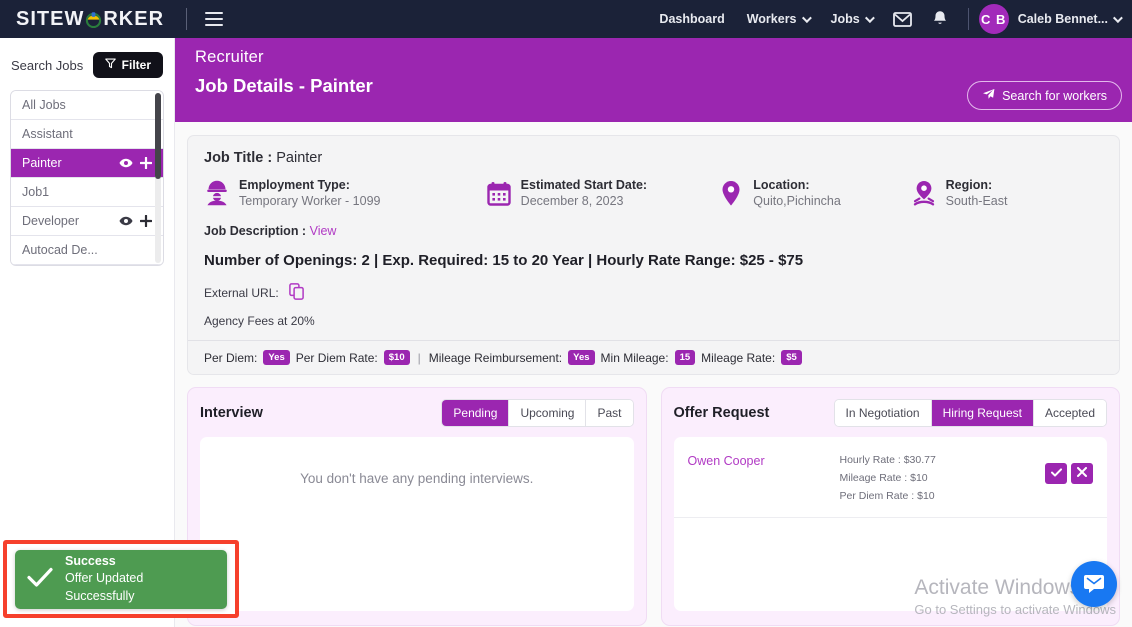  Describe the element at coordinates (310, 201) in the screenshot. I see `meta-value: Temporary Worker - 1099` at that location.